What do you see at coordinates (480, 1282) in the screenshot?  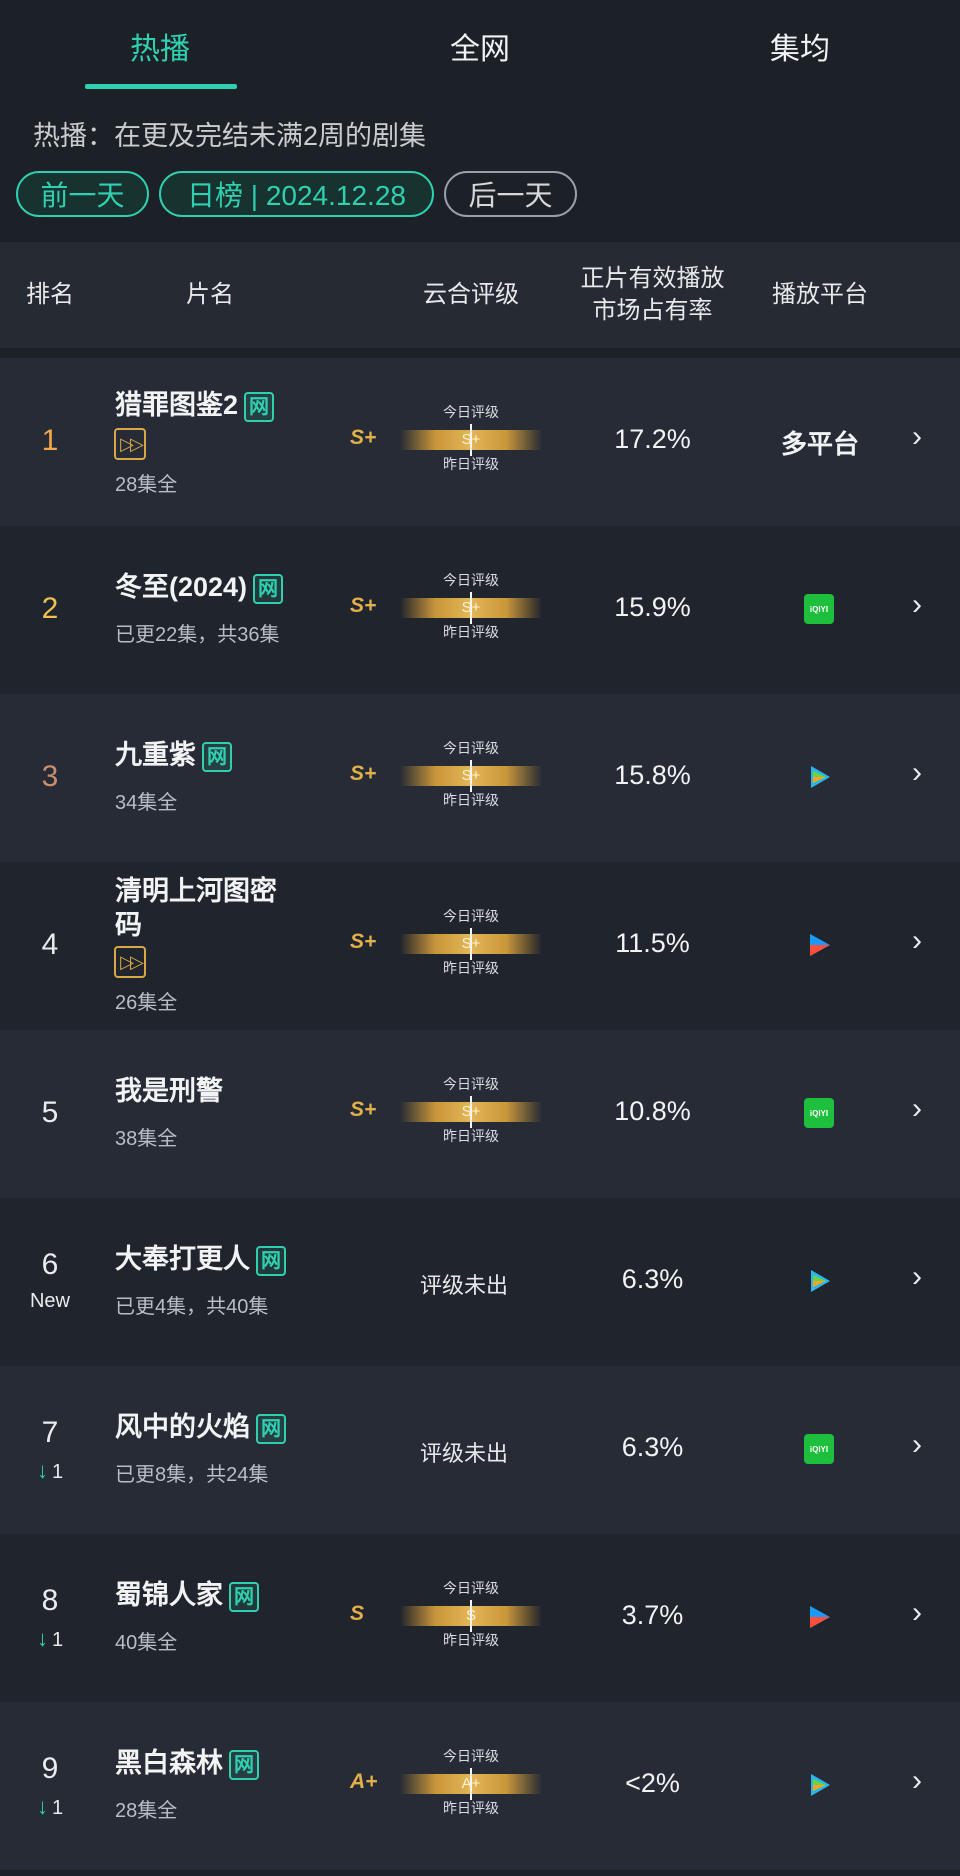 I see `table-row: 6 New 大奉打更人网已更4集，共40集 评级未出 6.3% ›` at bounding box center [480, 1282].